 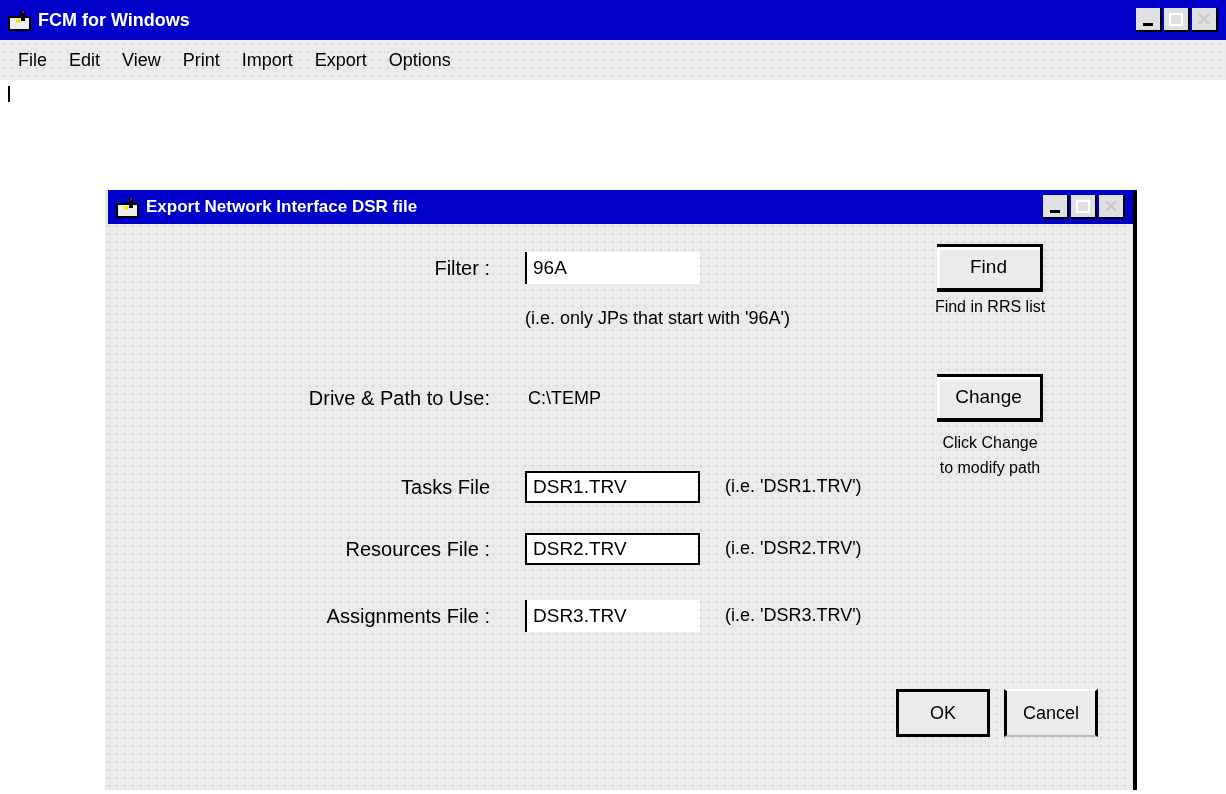 What do you see at coordinates (419, 60) in the screenshot?
I see `menu-item: Options` at bounding box center [419, 60].